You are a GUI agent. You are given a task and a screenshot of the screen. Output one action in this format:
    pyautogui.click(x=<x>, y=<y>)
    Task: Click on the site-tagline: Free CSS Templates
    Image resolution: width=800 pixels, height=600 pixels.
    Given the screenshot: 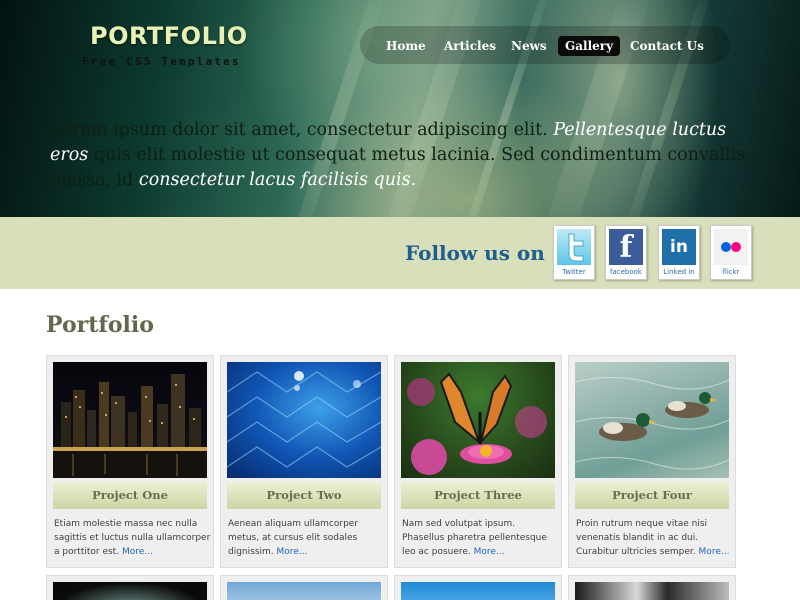 What is the action you would take?
    pyautogui.click(x=161, y=61)
    